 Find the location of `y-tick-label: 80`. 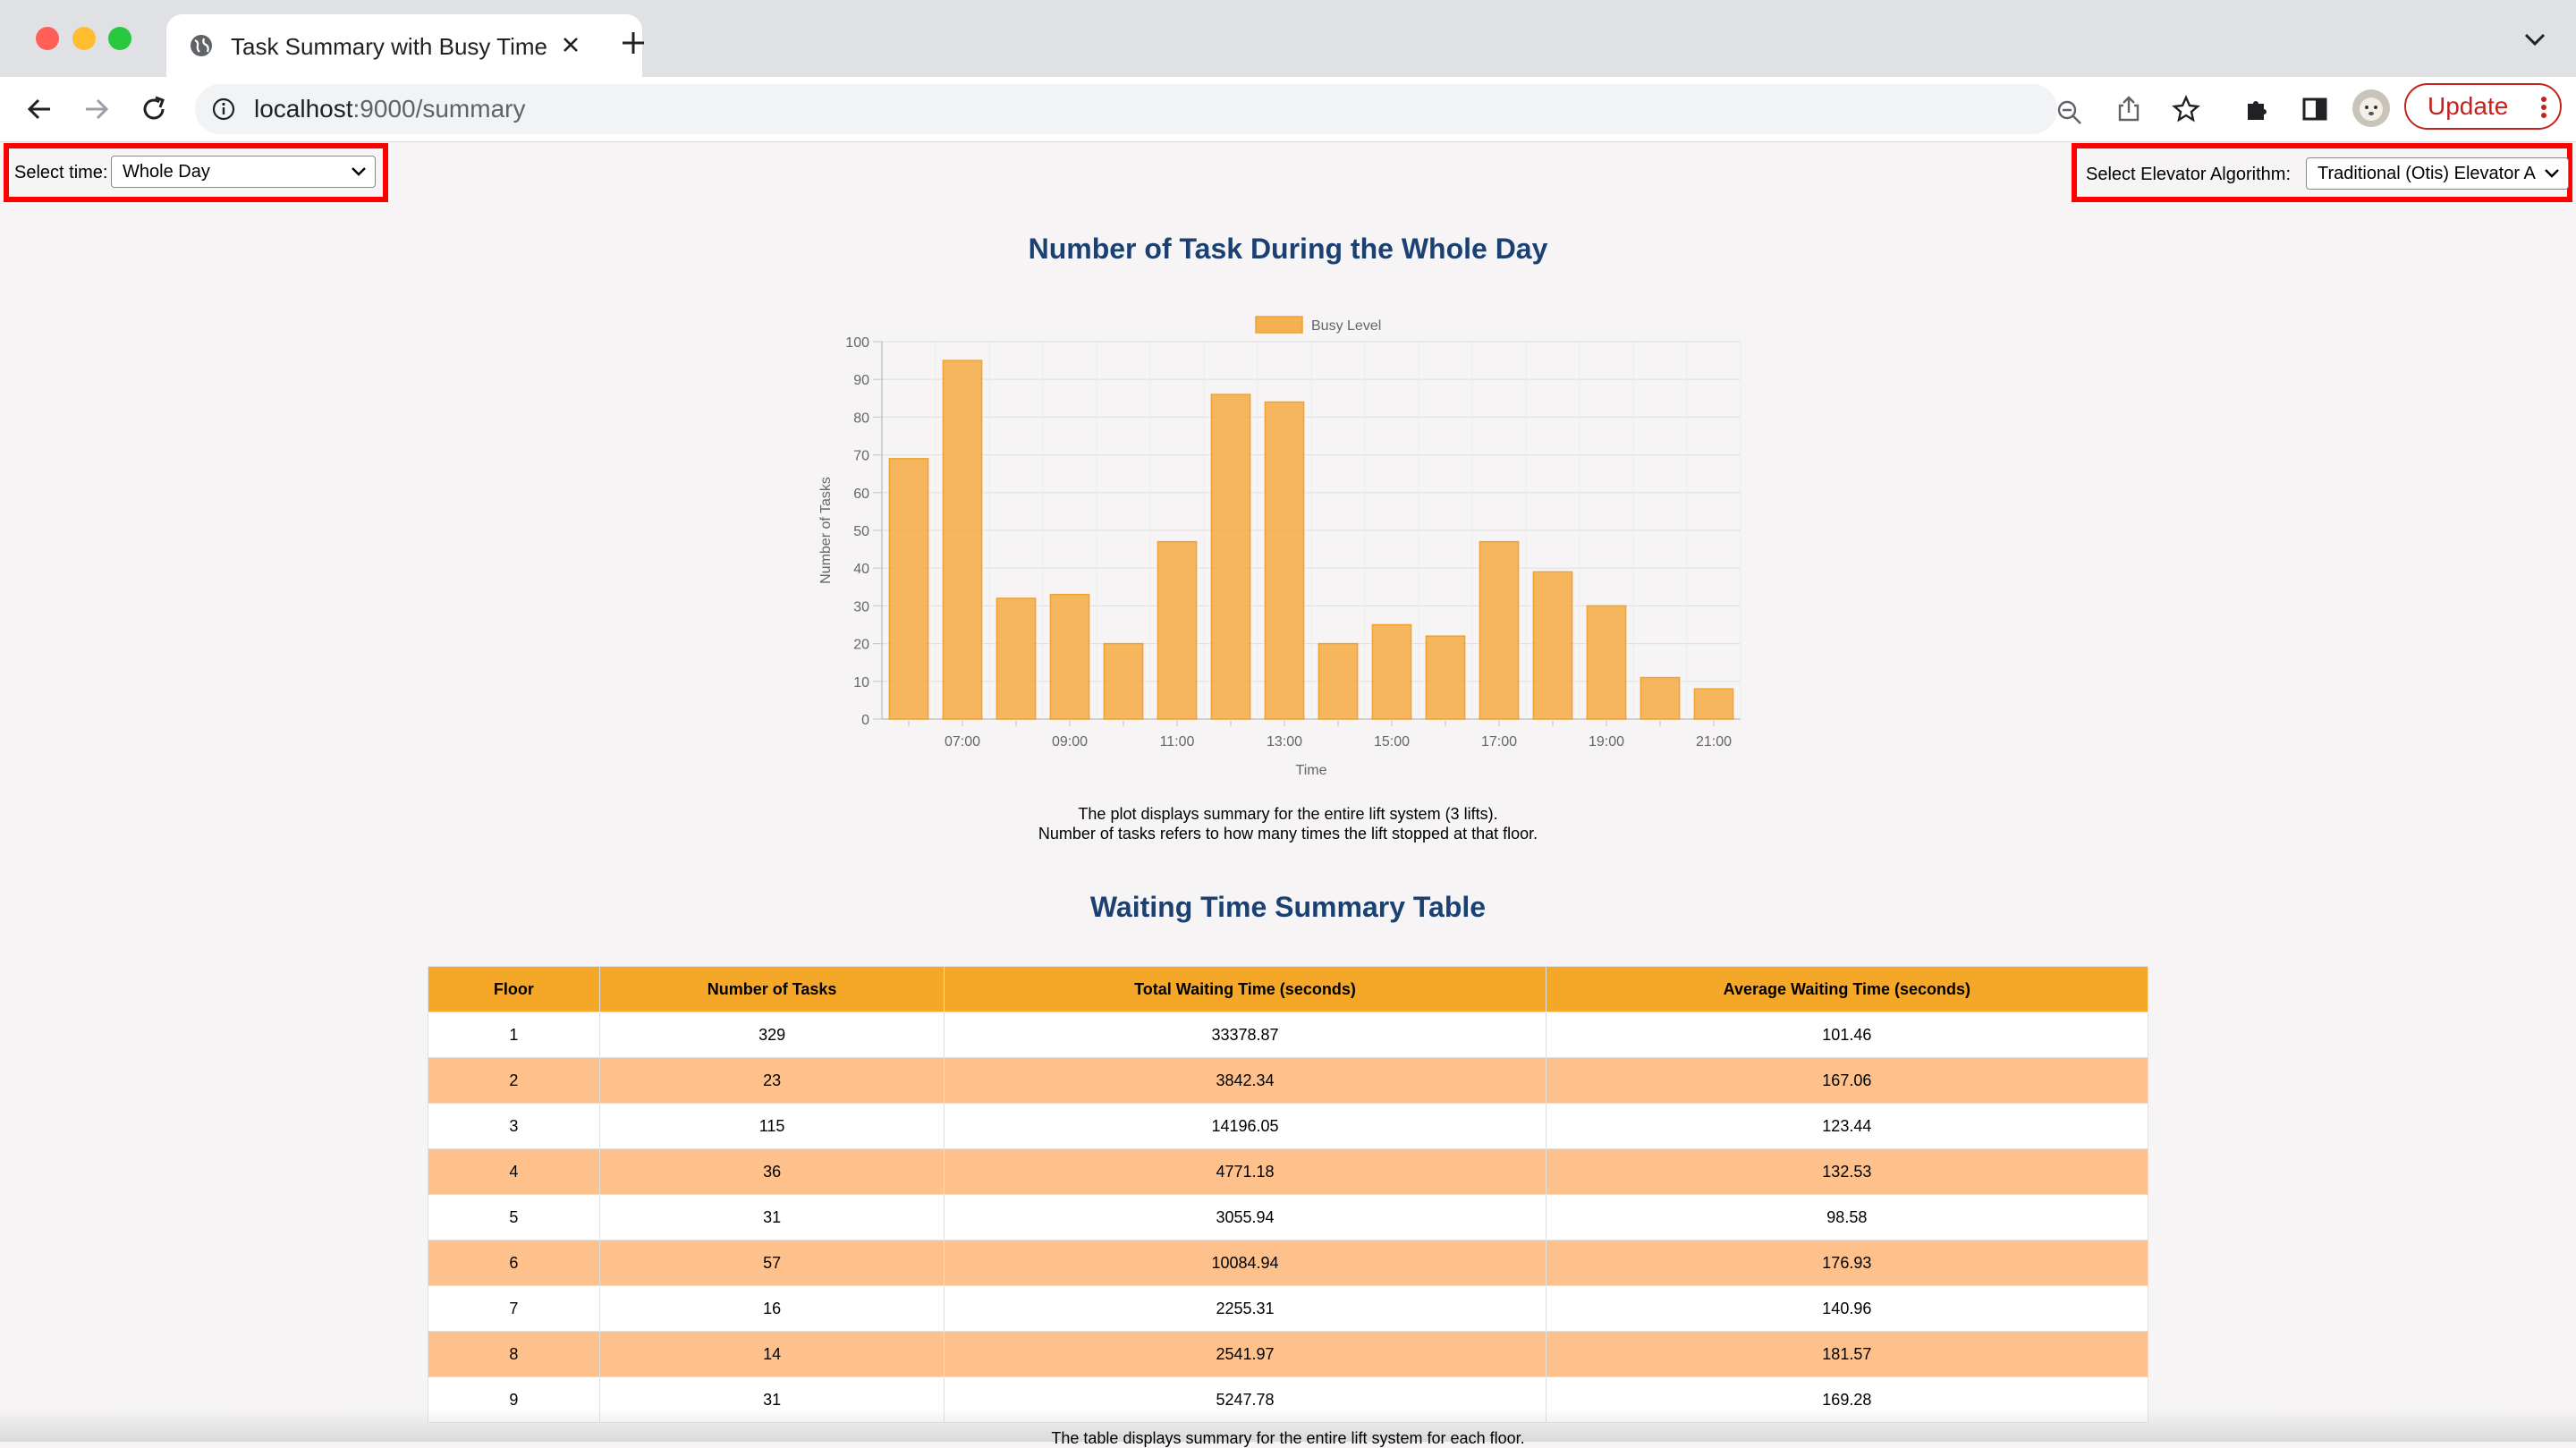

y-tick-label: 80 is located at coordinates (861, 418).